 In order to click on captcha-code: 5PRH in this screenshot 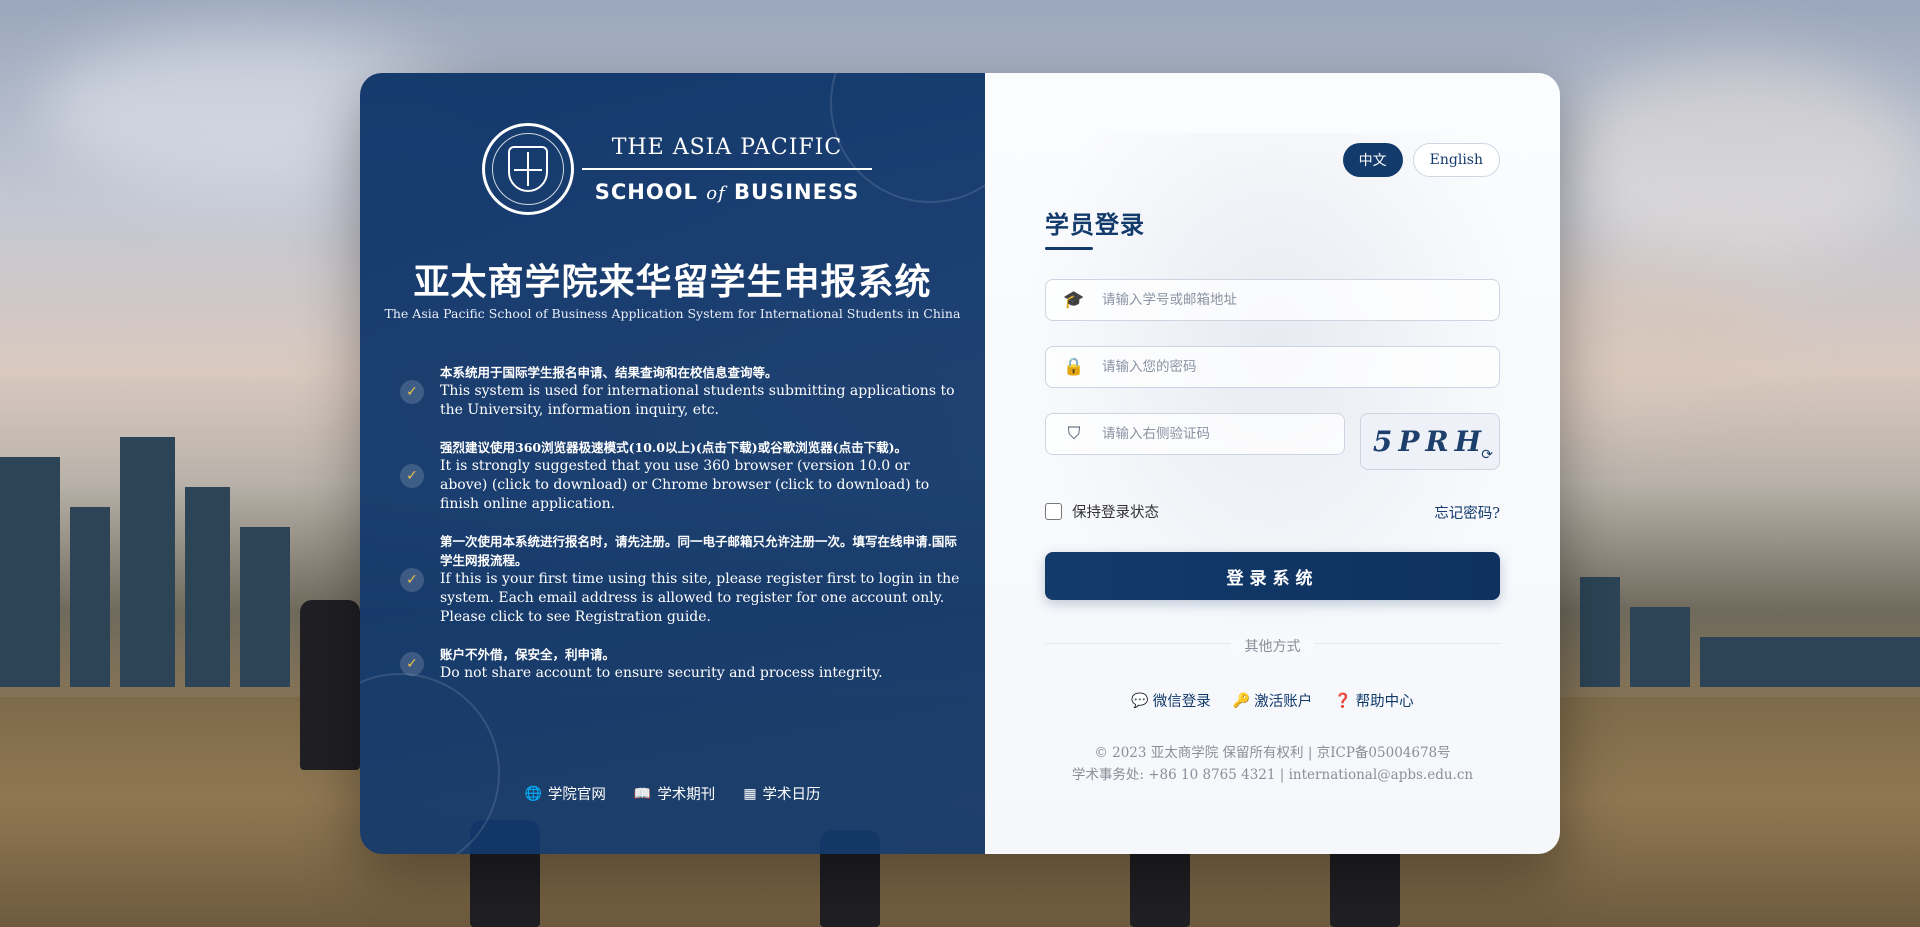, I will do `click(1430, 441)`.